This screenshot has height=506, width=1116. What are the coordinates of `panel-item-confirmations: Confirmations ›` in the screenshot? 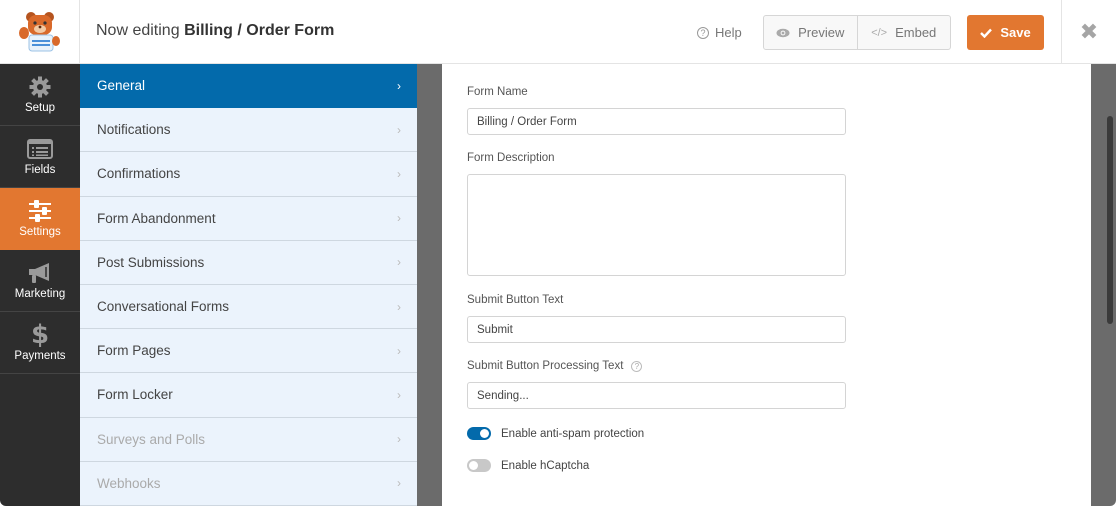 It's located at (248, 174).